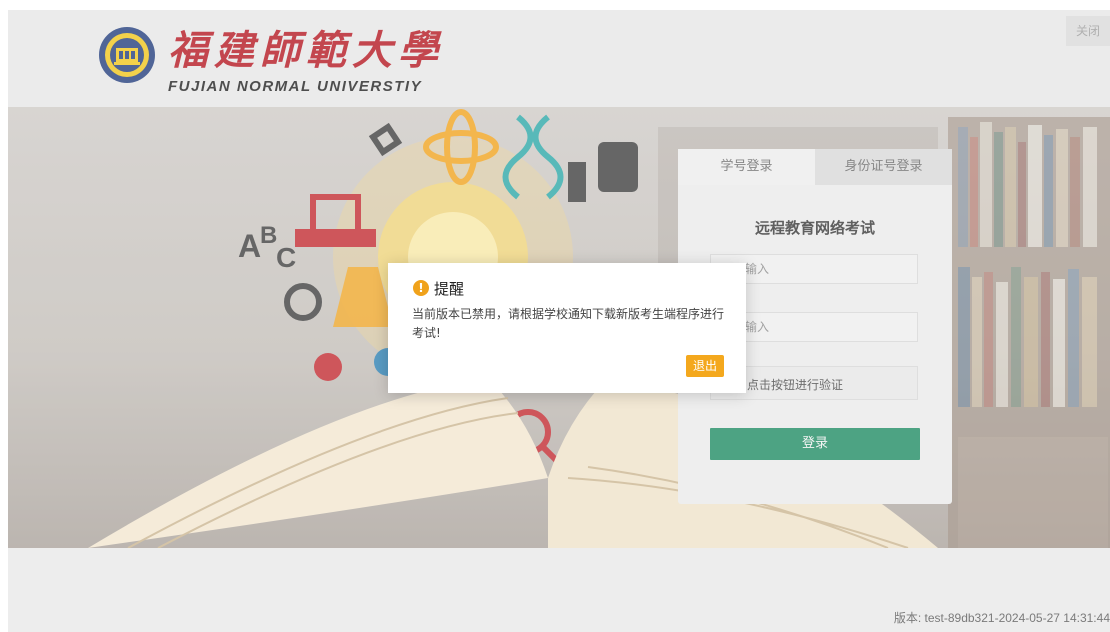 The height and width of the screenshot is (632, 1110). Describe the element at coordinates (421, 288) in the screenshot. I see `warning-icon: !` at that location.